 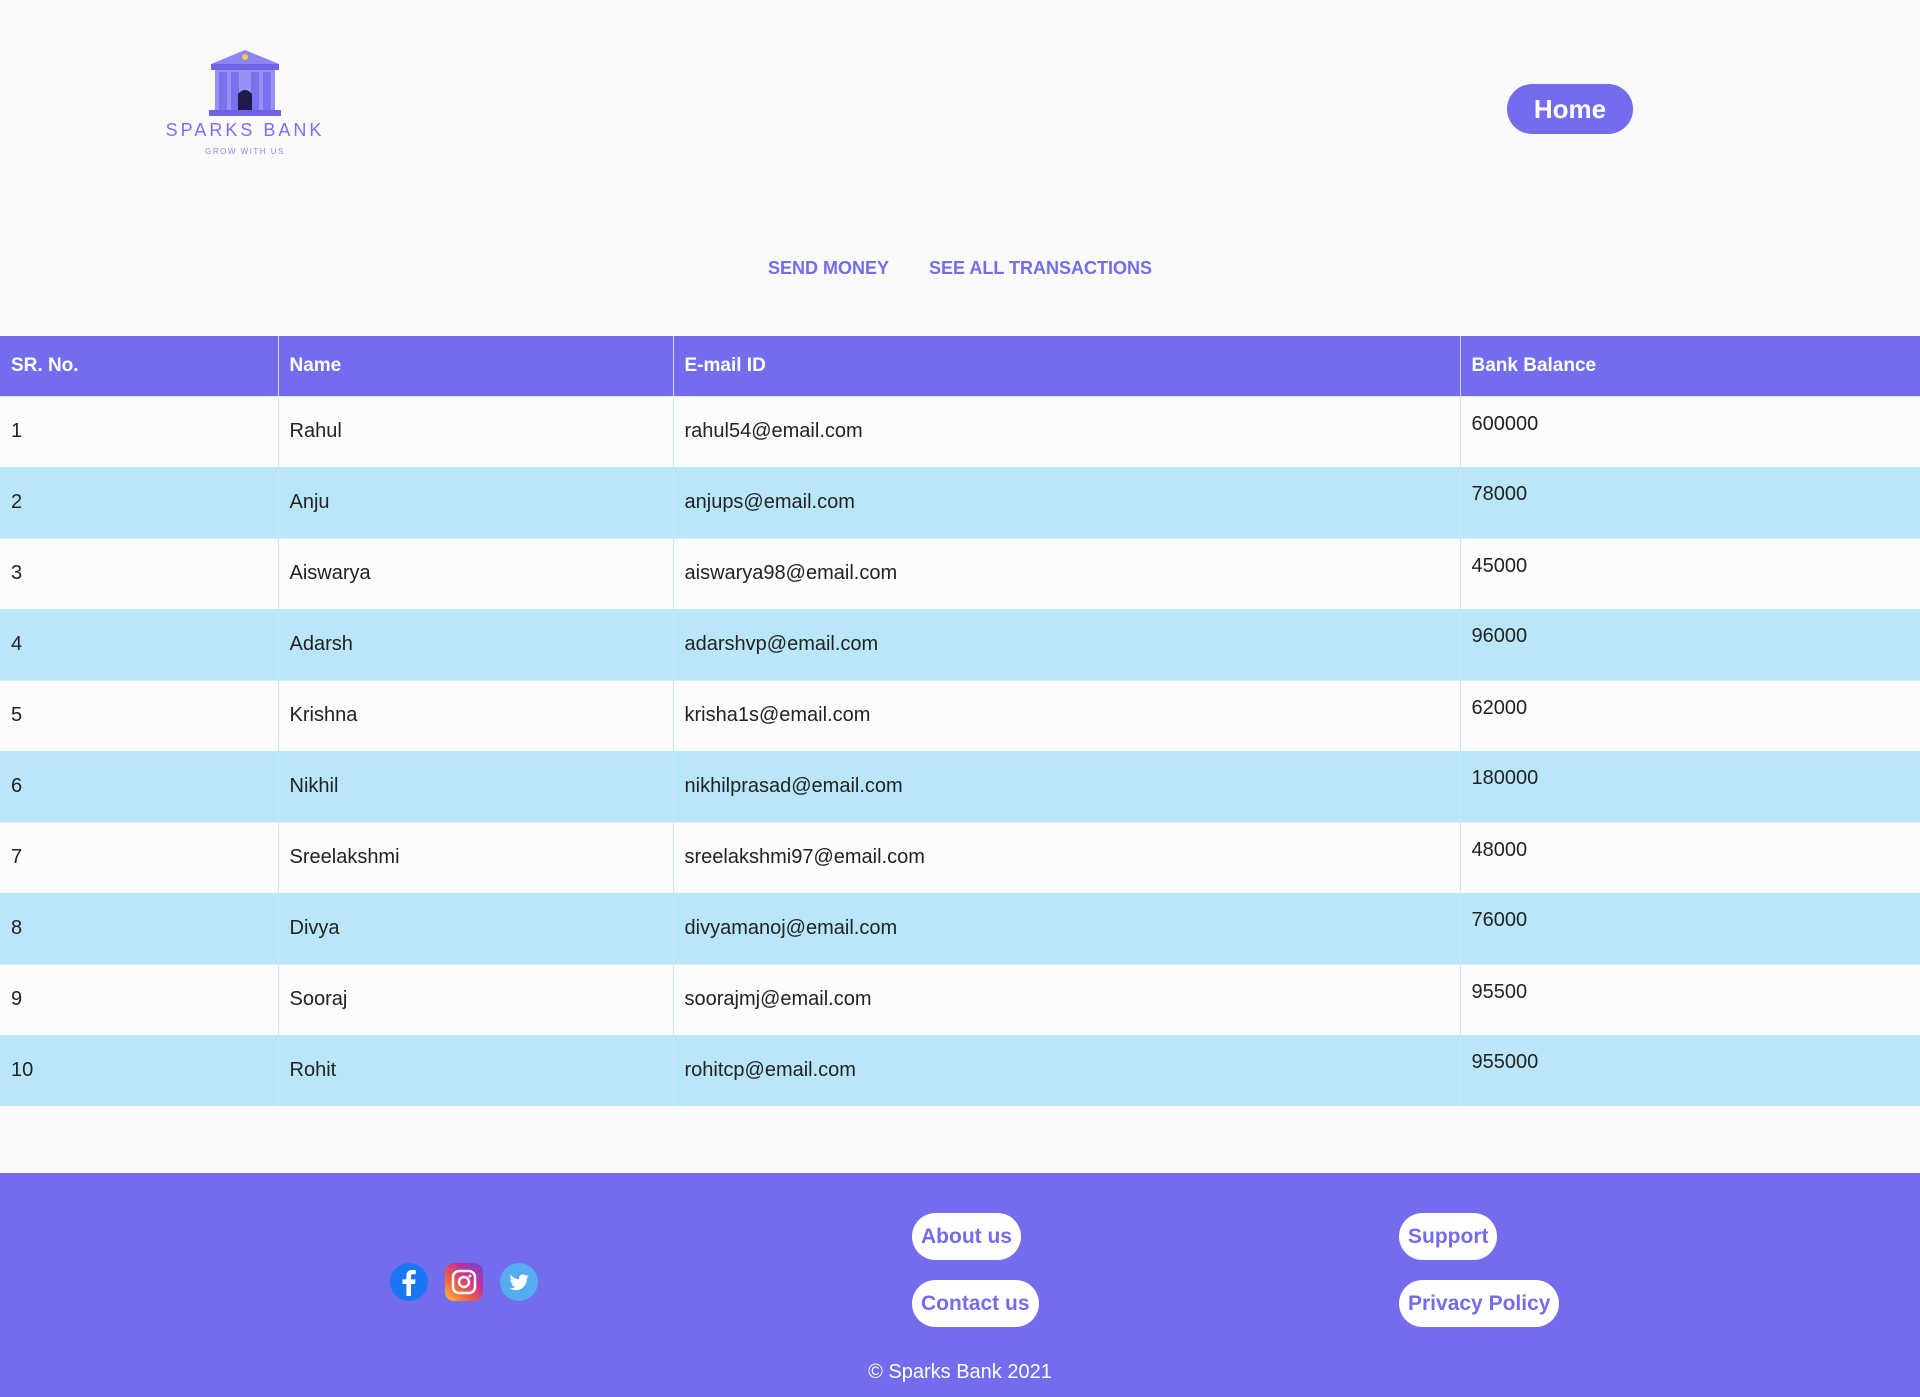 I want to click on cell-sr-no: 3, so click(x=139, y=573).